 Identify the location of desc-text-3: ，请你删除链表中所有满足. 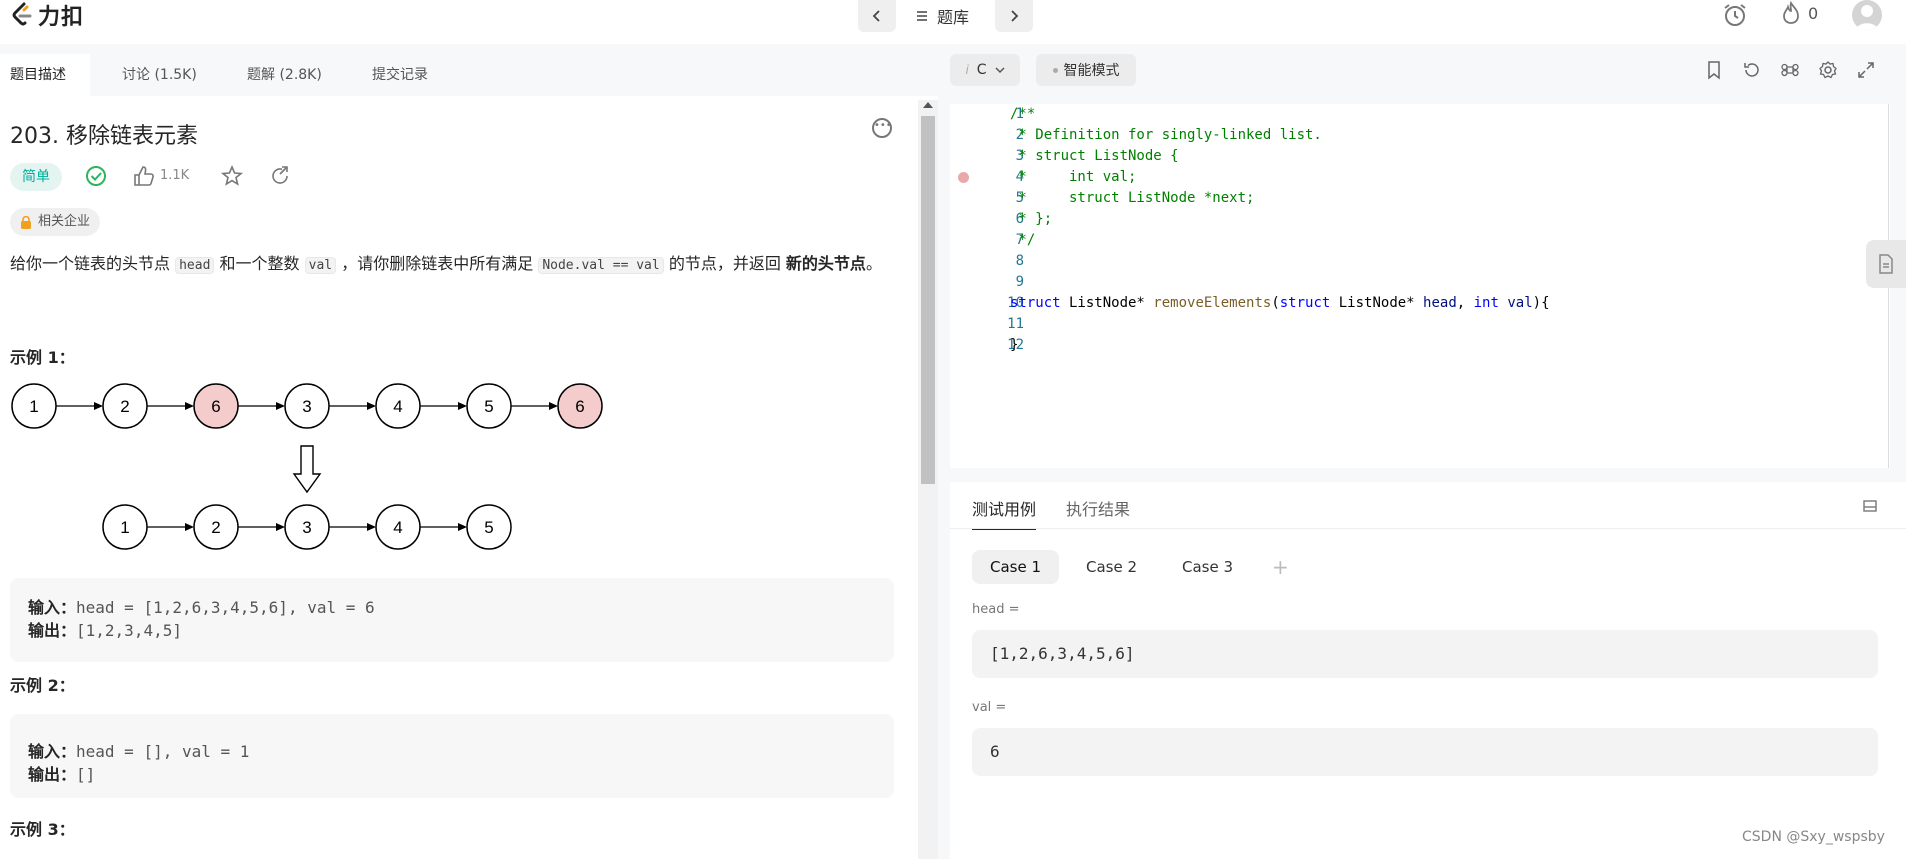
(437, 263).